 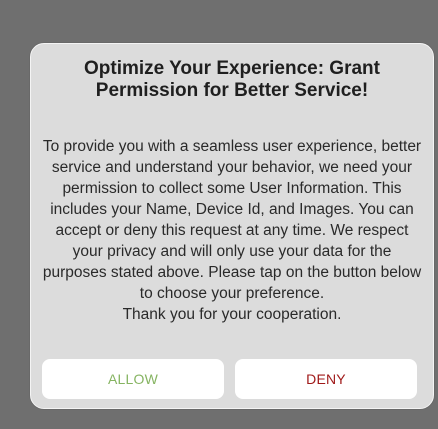 I want to click on dialog-actions: ALLOW DENY, so click(x=229, y=379).